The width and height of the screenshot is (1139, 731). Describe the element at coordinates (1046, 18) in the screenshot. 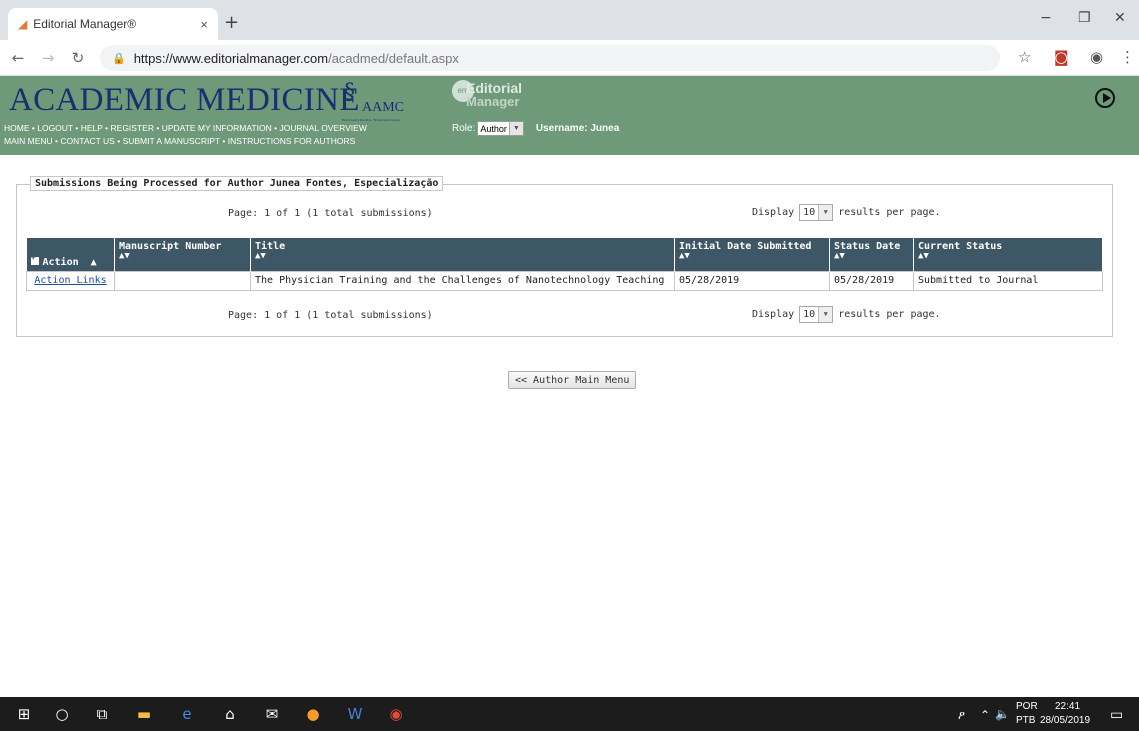

I see `minimize-icon: −` at that location.